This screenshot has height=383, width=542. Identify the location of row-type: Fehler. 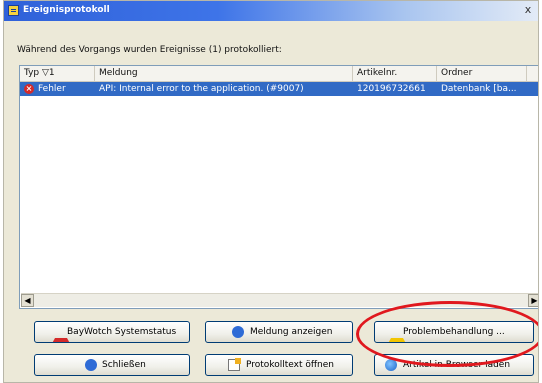
(52, 89).